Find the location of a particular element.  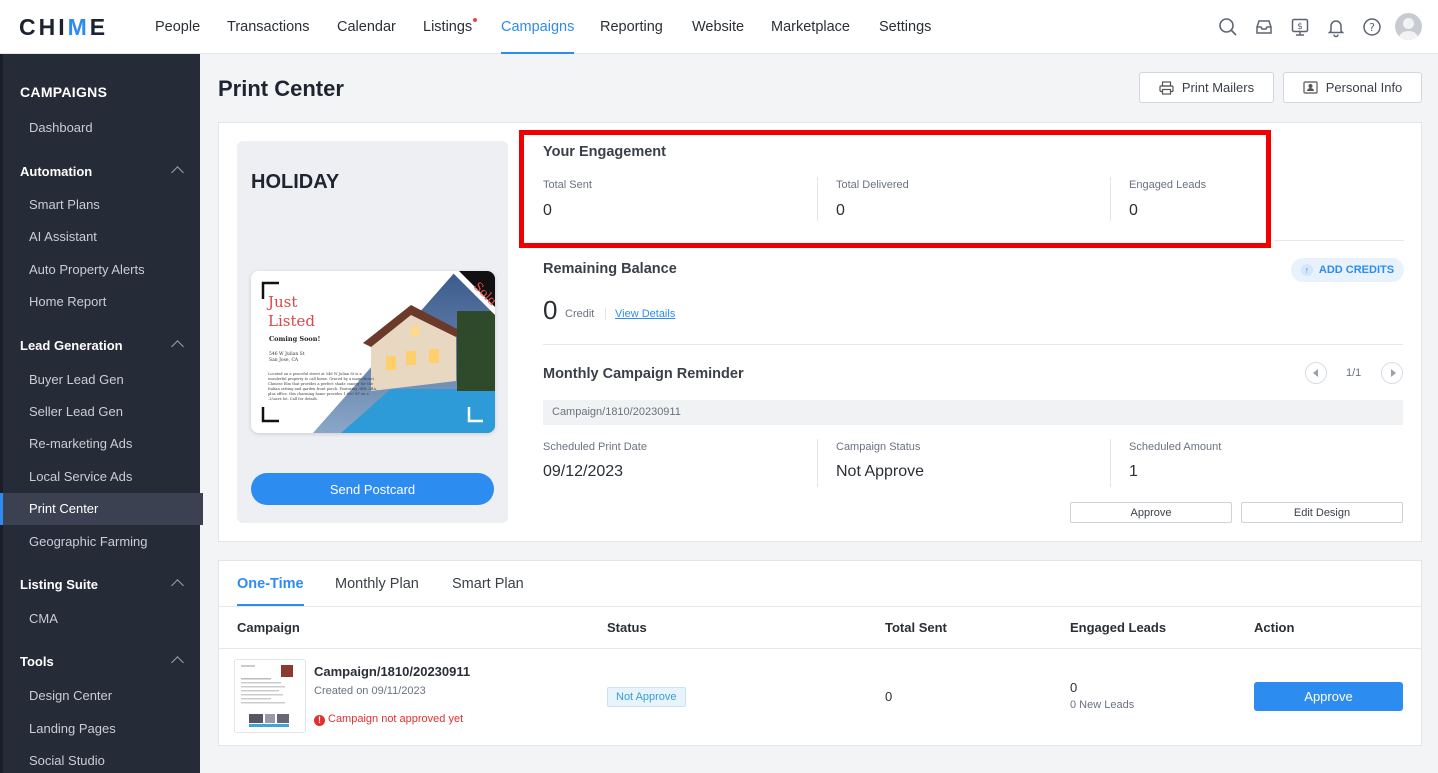

column-header-action: Action is located at coordinates (1274, 627).